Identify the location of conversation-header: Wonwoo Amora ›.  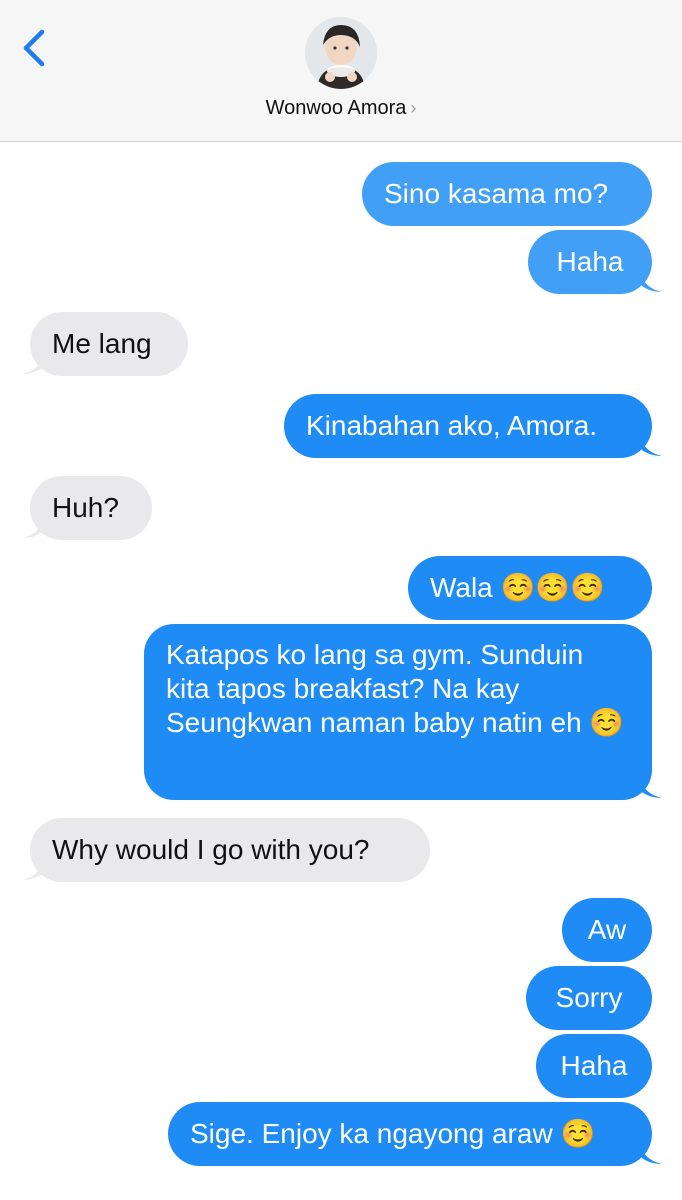
(341, 71).